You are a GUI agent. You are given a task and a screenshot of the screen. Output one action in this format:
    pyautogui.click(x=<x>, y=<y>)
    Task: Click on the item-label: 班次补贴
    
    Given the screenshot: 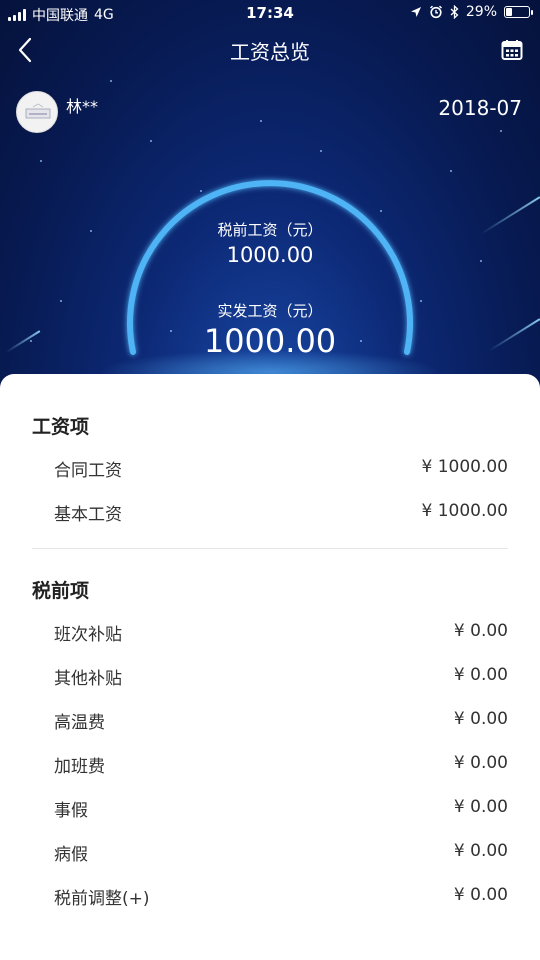 What is the action you would take?
    pyautogui.click(x=88, y=635)
    